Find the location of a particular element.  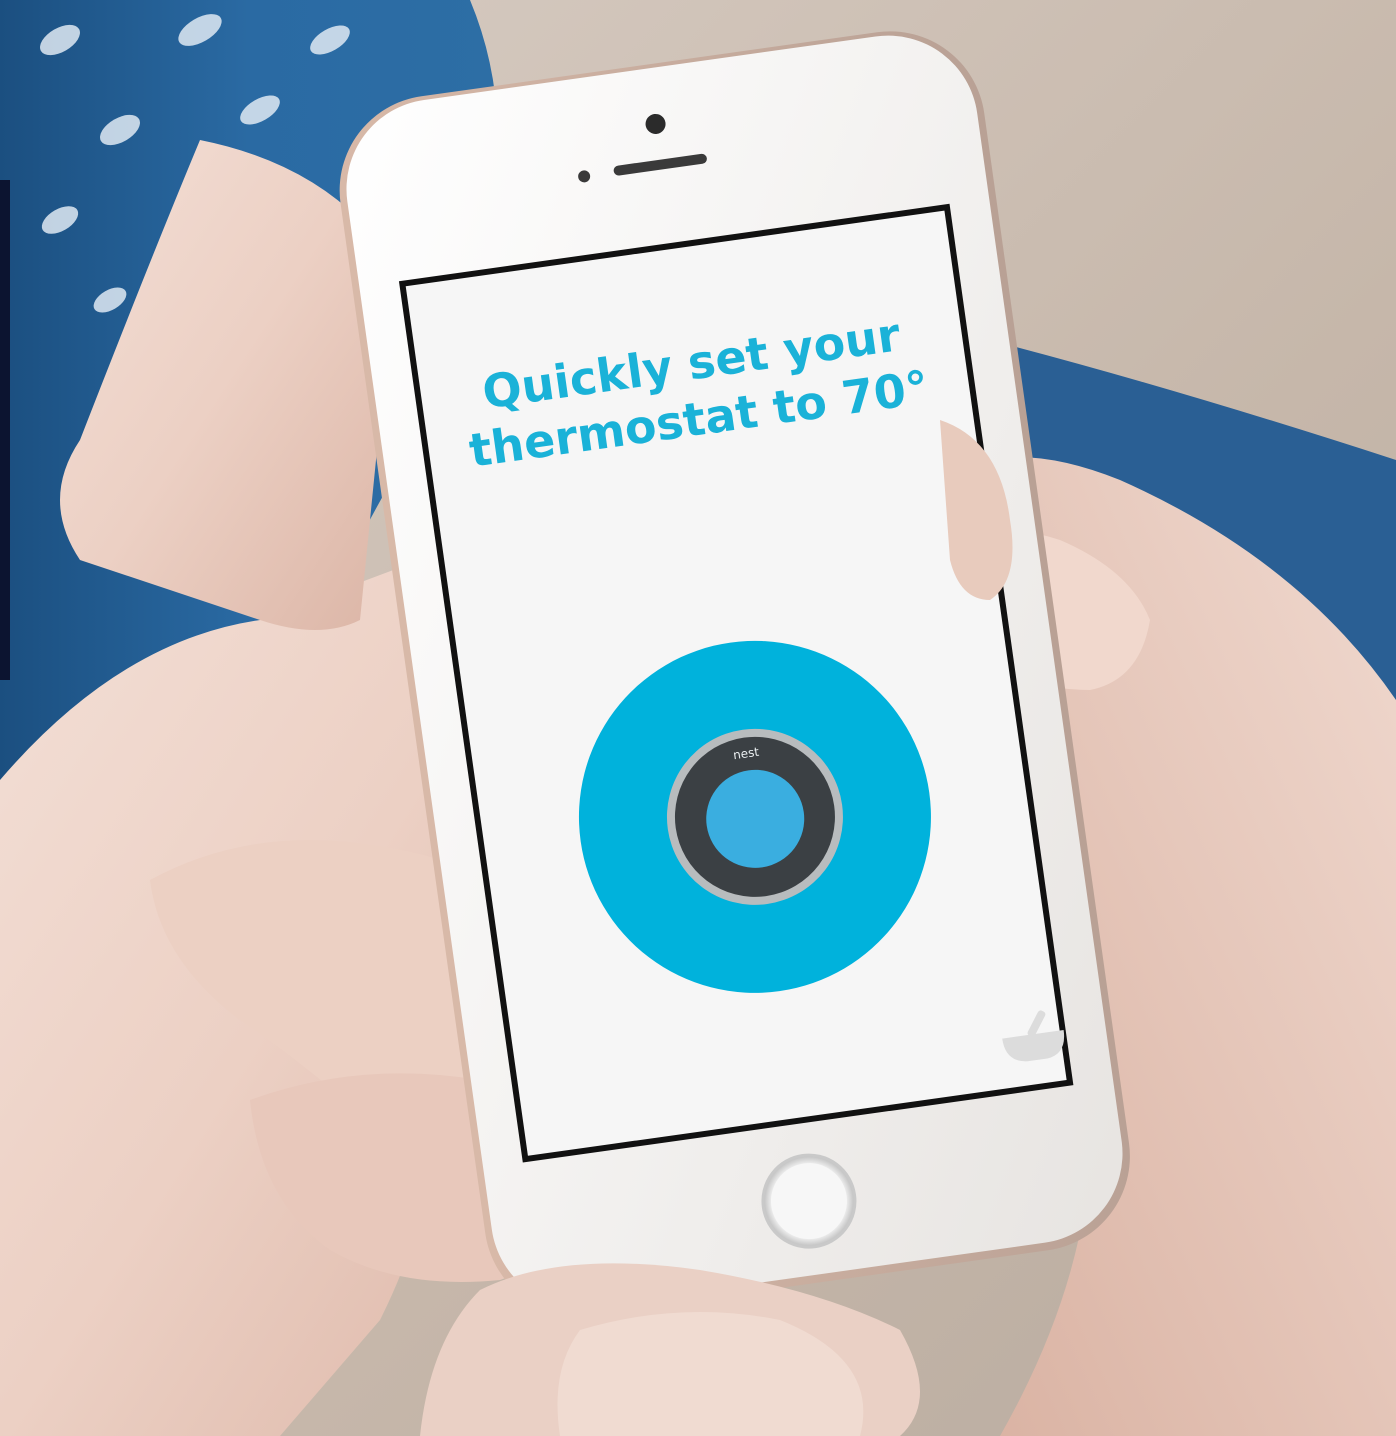

dark-edge is located at coordinates (5, 430).